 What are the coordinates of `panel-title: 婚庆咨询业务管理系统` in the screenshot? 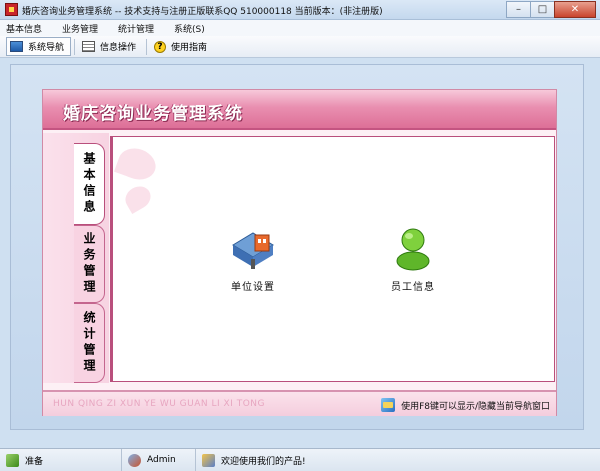 It's located at (153, 114).